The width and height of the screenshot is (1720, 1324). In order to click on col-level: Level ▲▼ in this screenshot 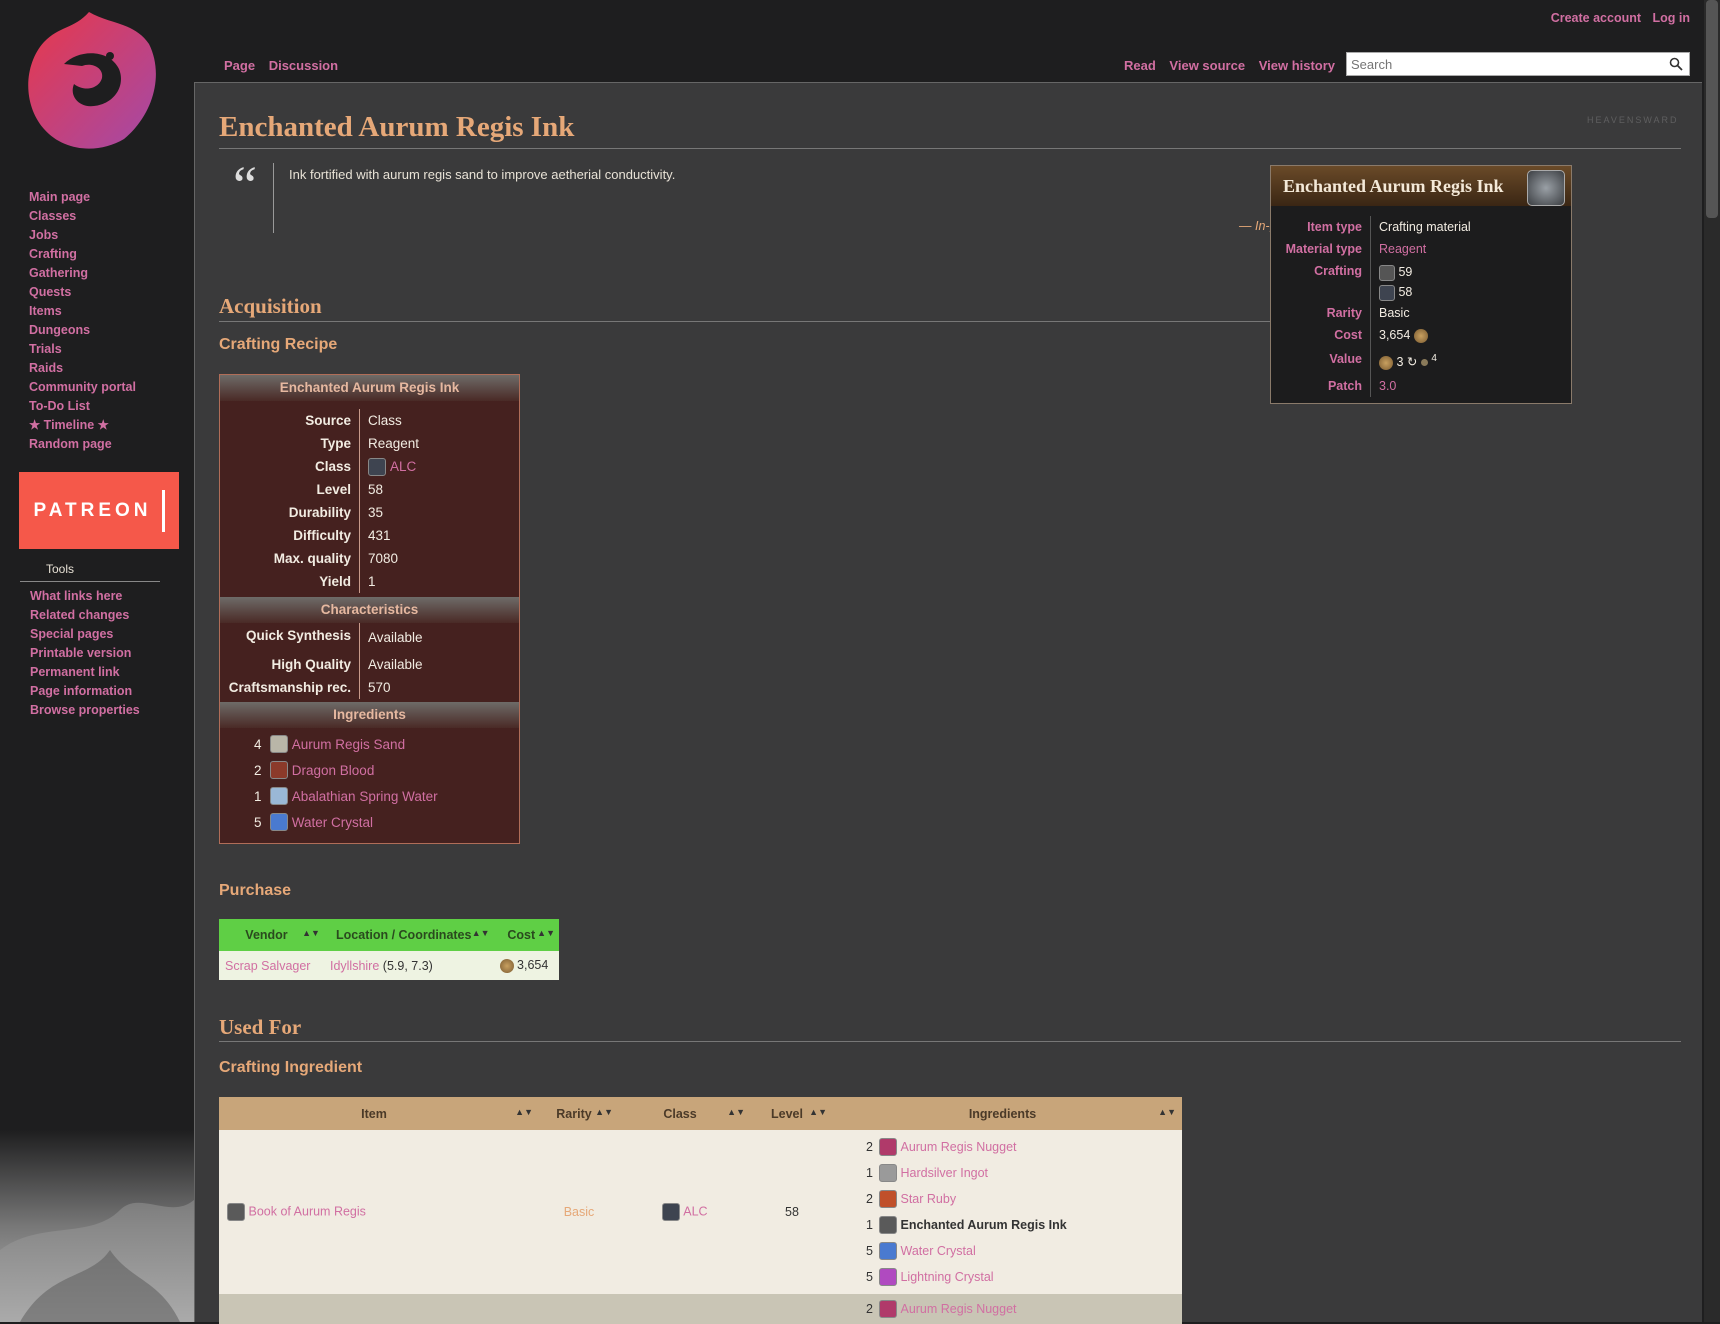, I will do `click(792, 1113)`.